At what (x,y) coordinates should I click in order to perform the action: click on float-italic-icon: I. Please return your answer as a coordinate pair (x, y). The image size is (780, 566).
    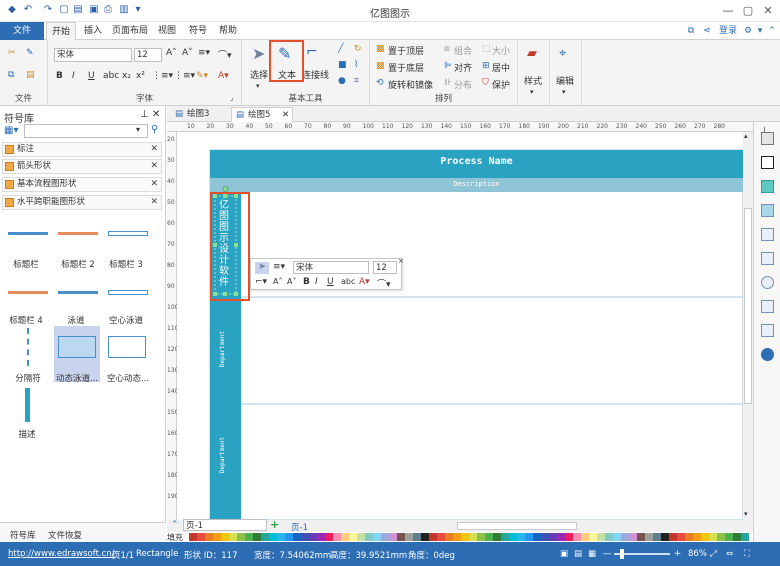
    Looking at the image, I should click on (316, 282).